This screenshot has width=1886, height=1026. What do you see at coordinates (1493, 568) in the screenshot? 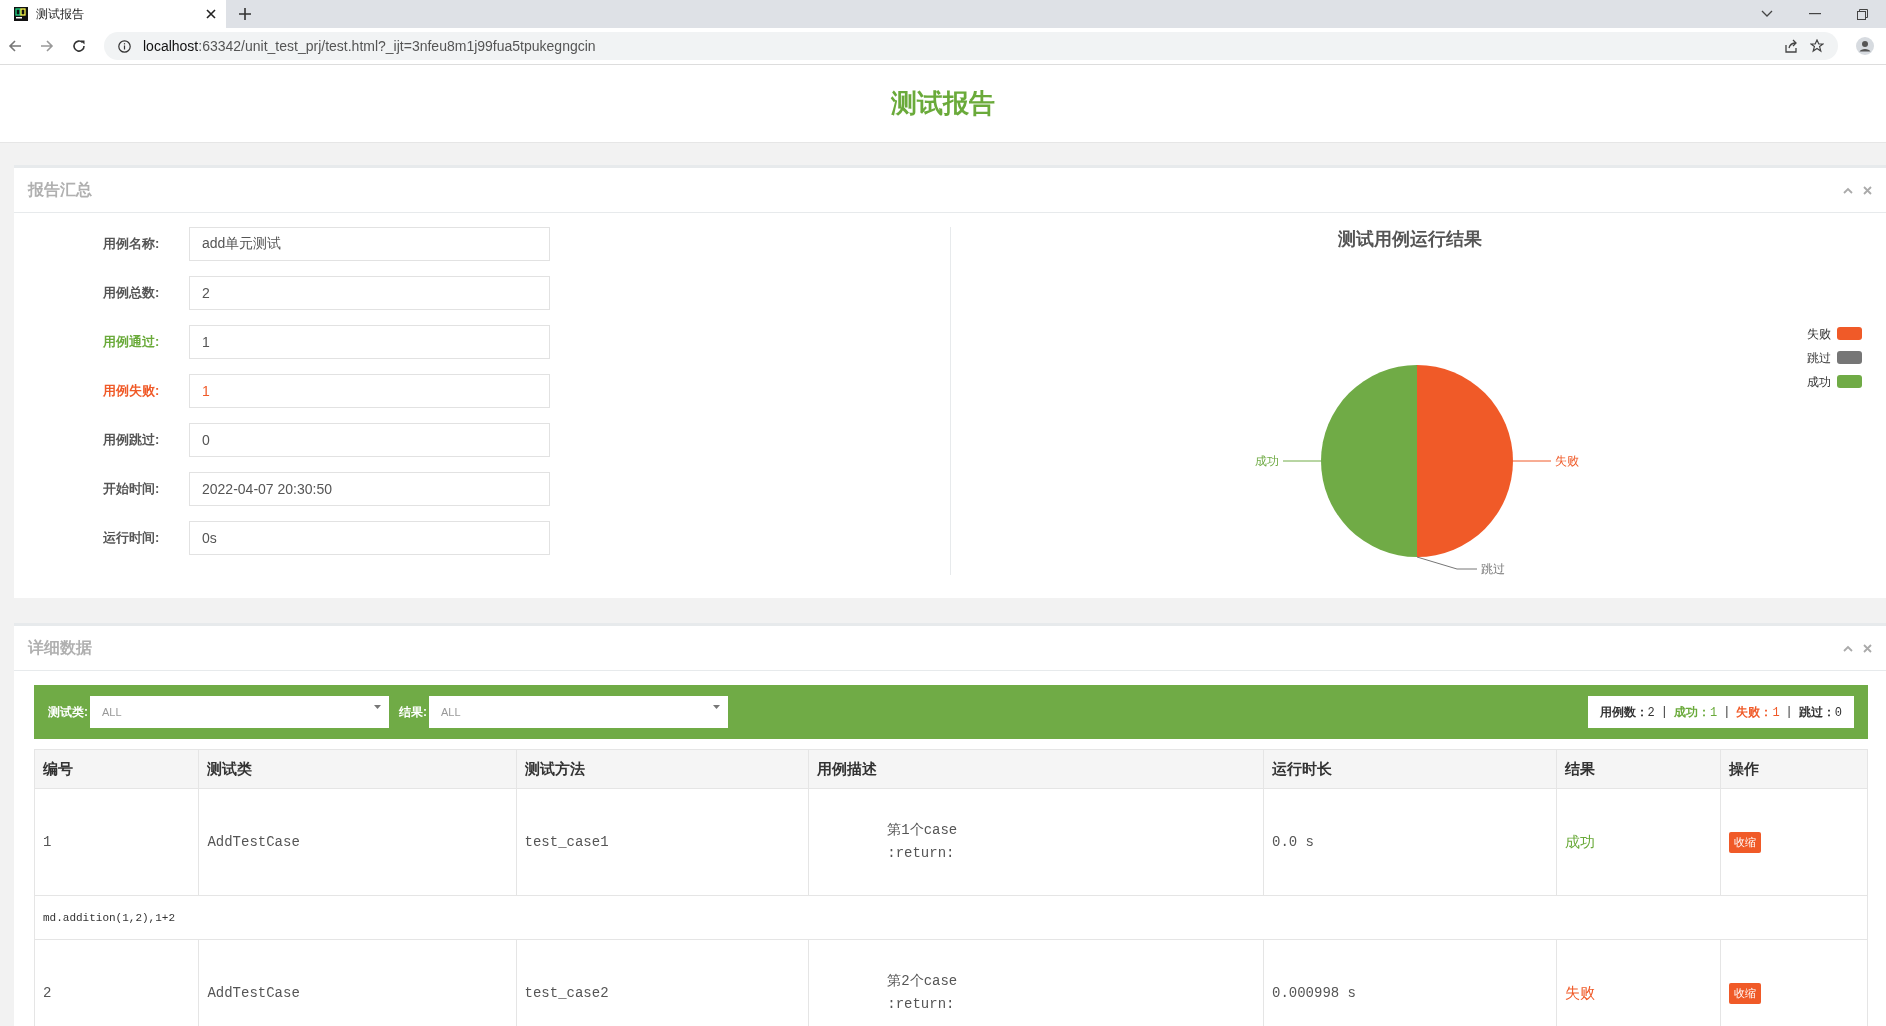
I see `slice-label: 跳过` at bounding box center [1493, 568].